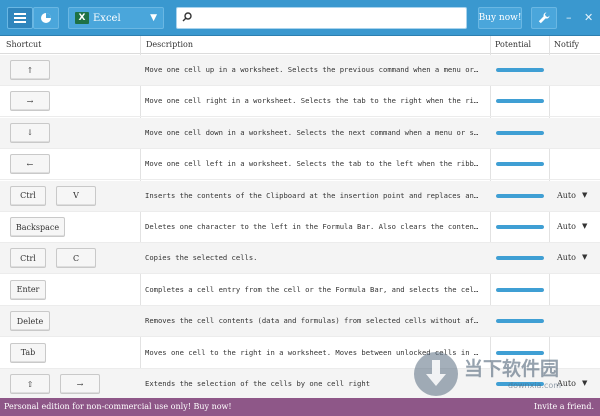  I want to click on key-cap: ←, so click(30, 164).